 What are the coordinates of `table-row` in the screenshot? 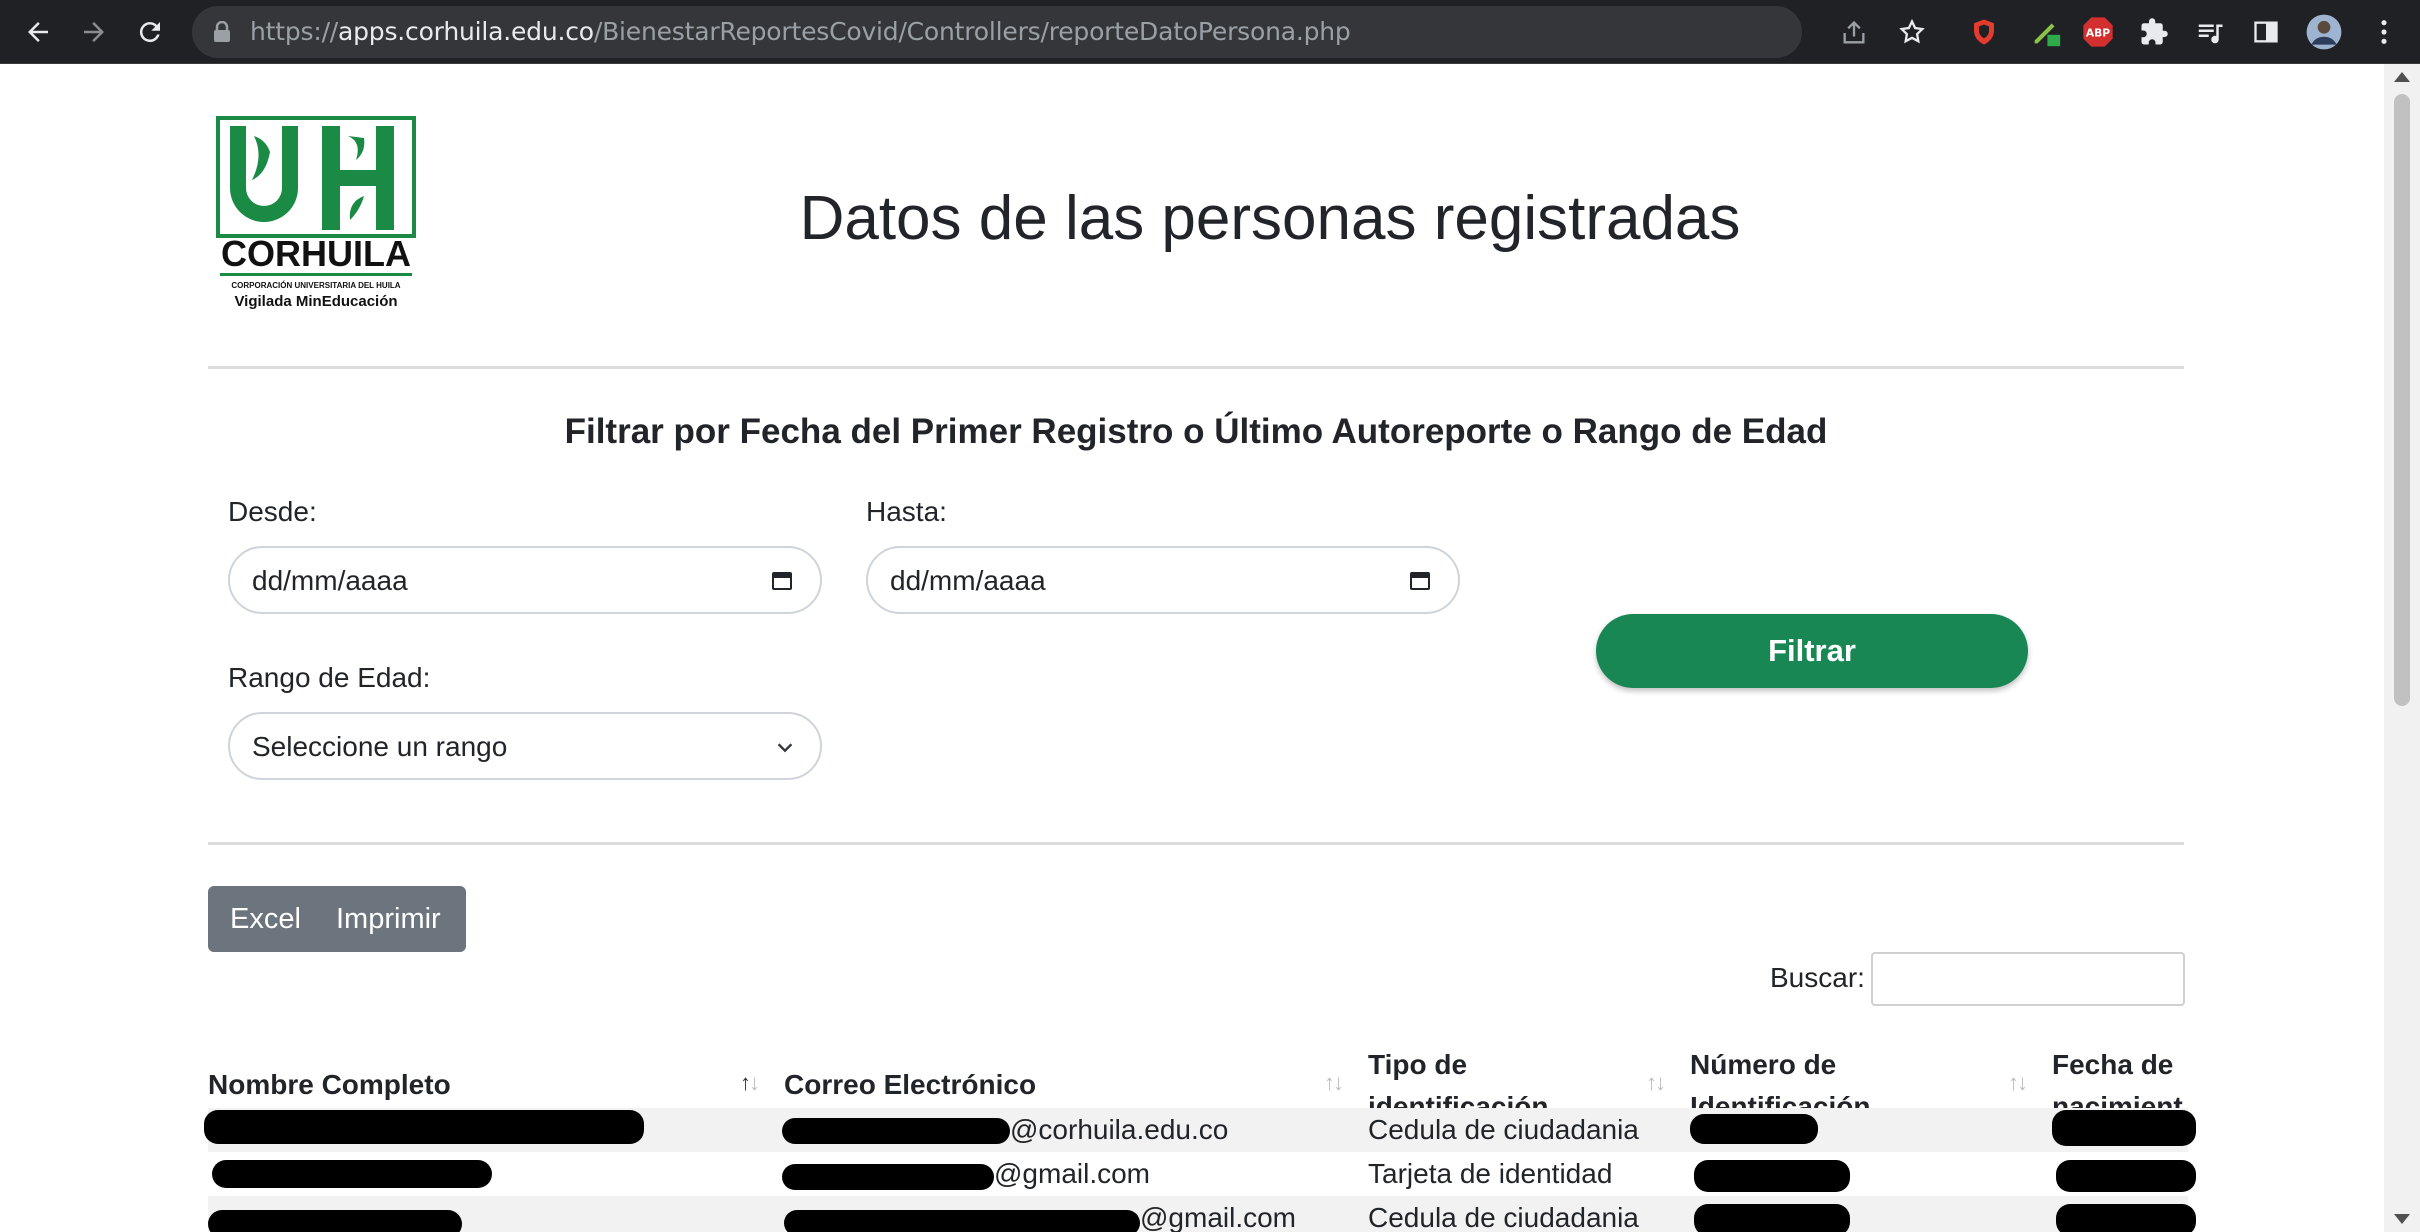 It's located at (1198, 1174).